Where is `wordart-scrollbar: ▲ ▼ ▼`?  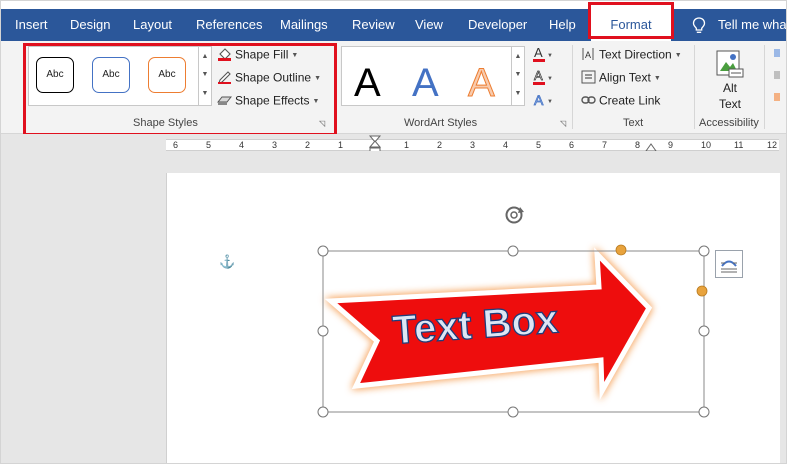
wordart-scrollbar: ▲ ▼ ▼ is located at coordinates (517, 76).